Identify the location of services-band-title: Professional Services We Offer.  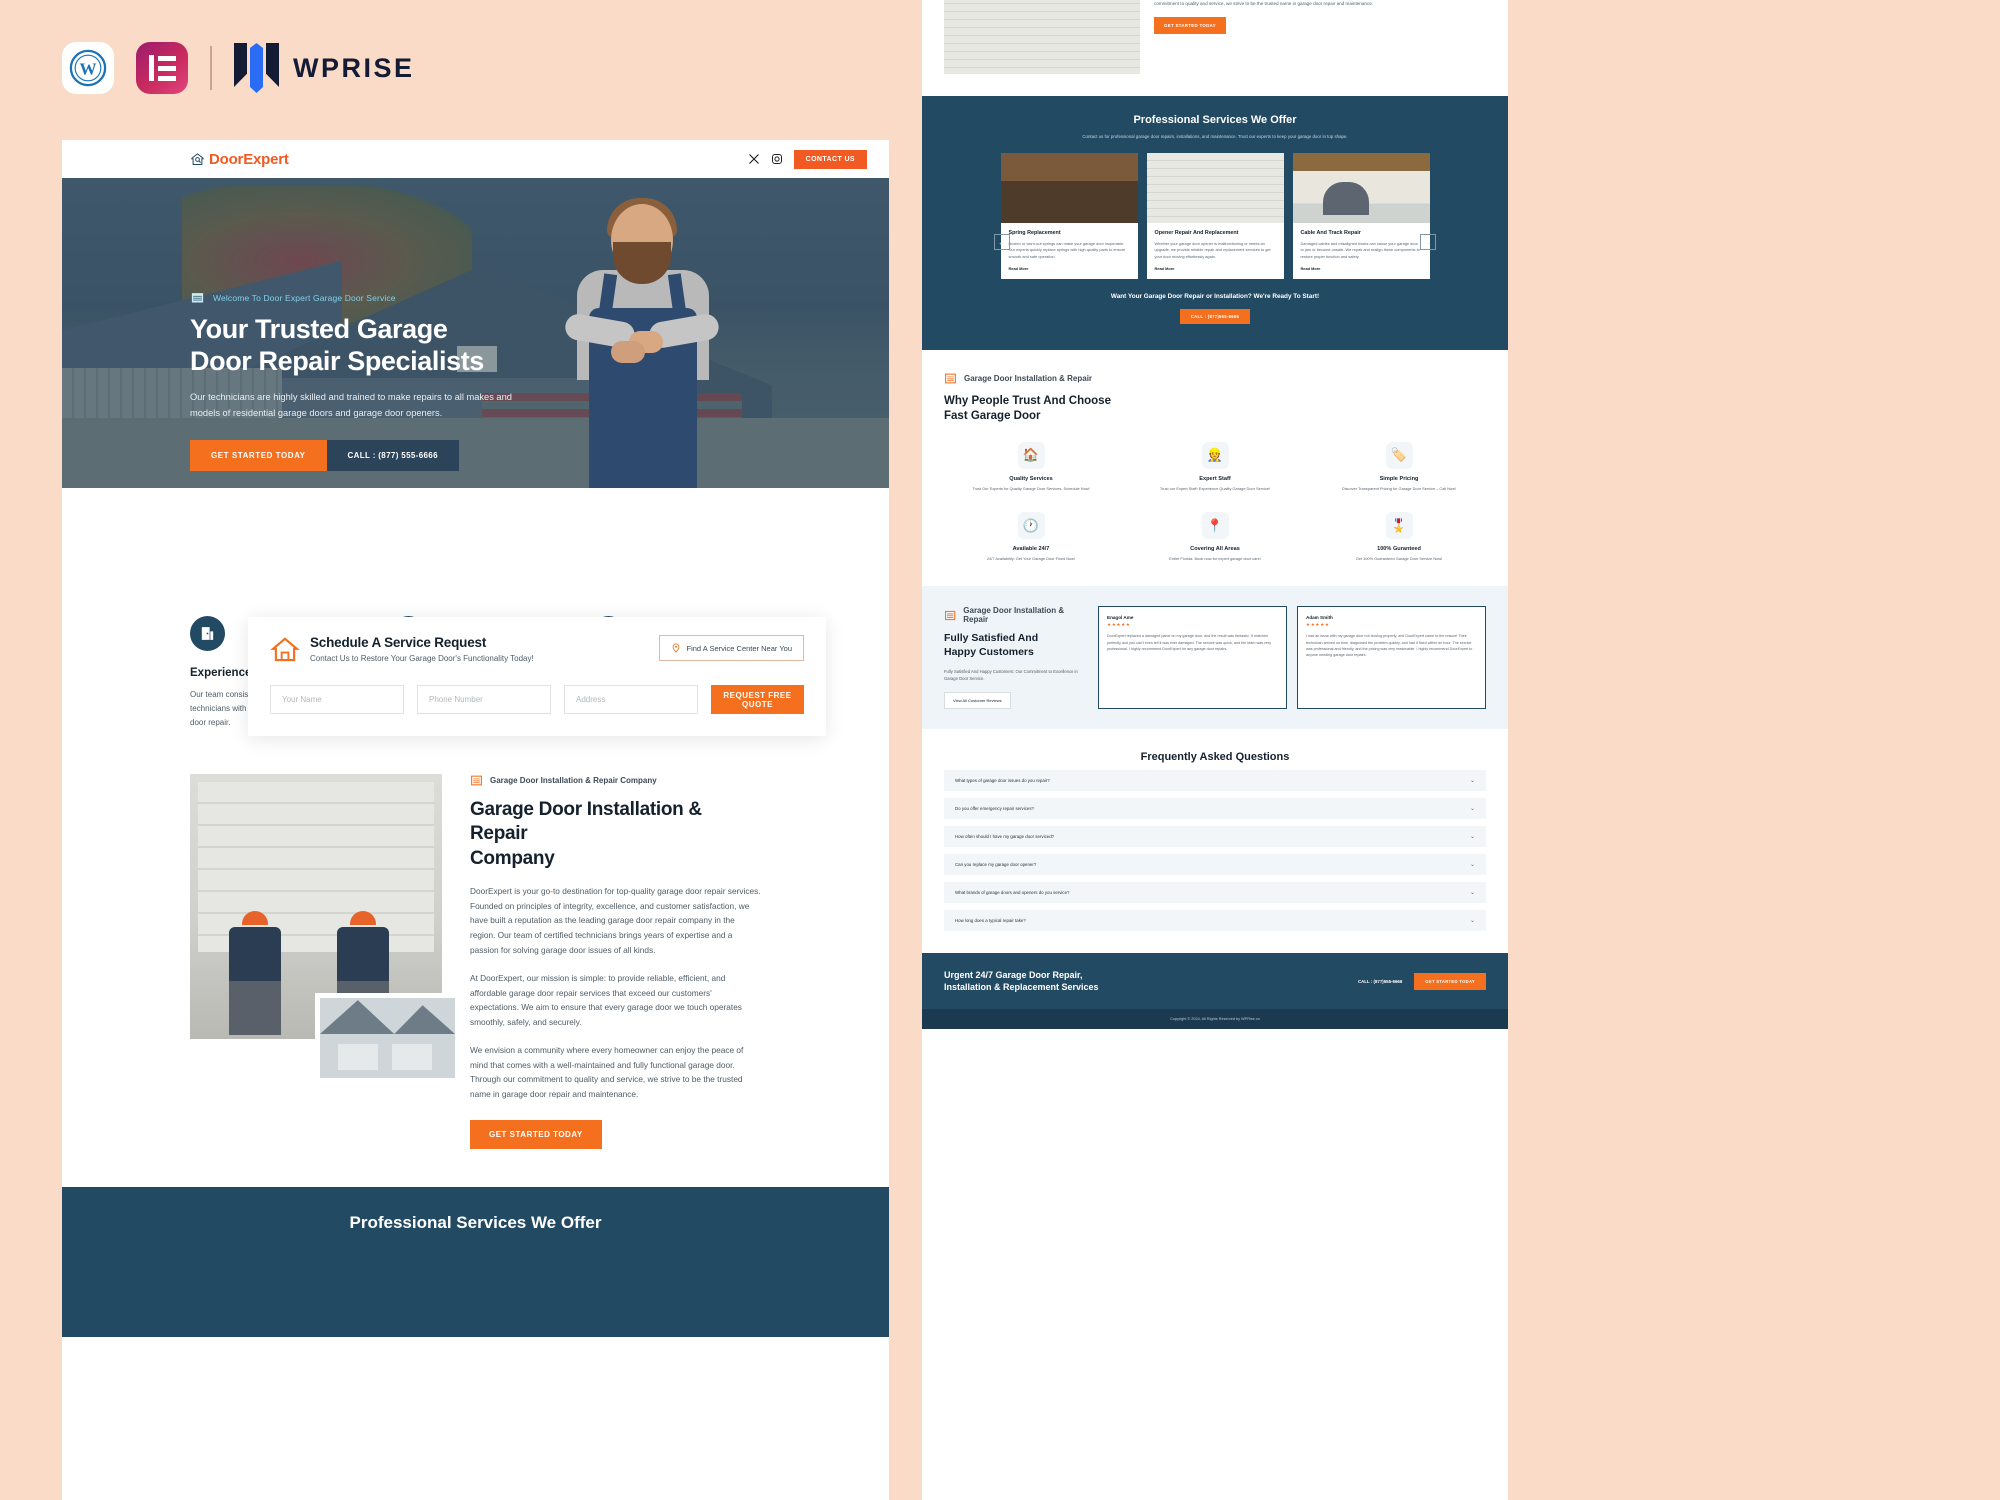
(475, 1222).